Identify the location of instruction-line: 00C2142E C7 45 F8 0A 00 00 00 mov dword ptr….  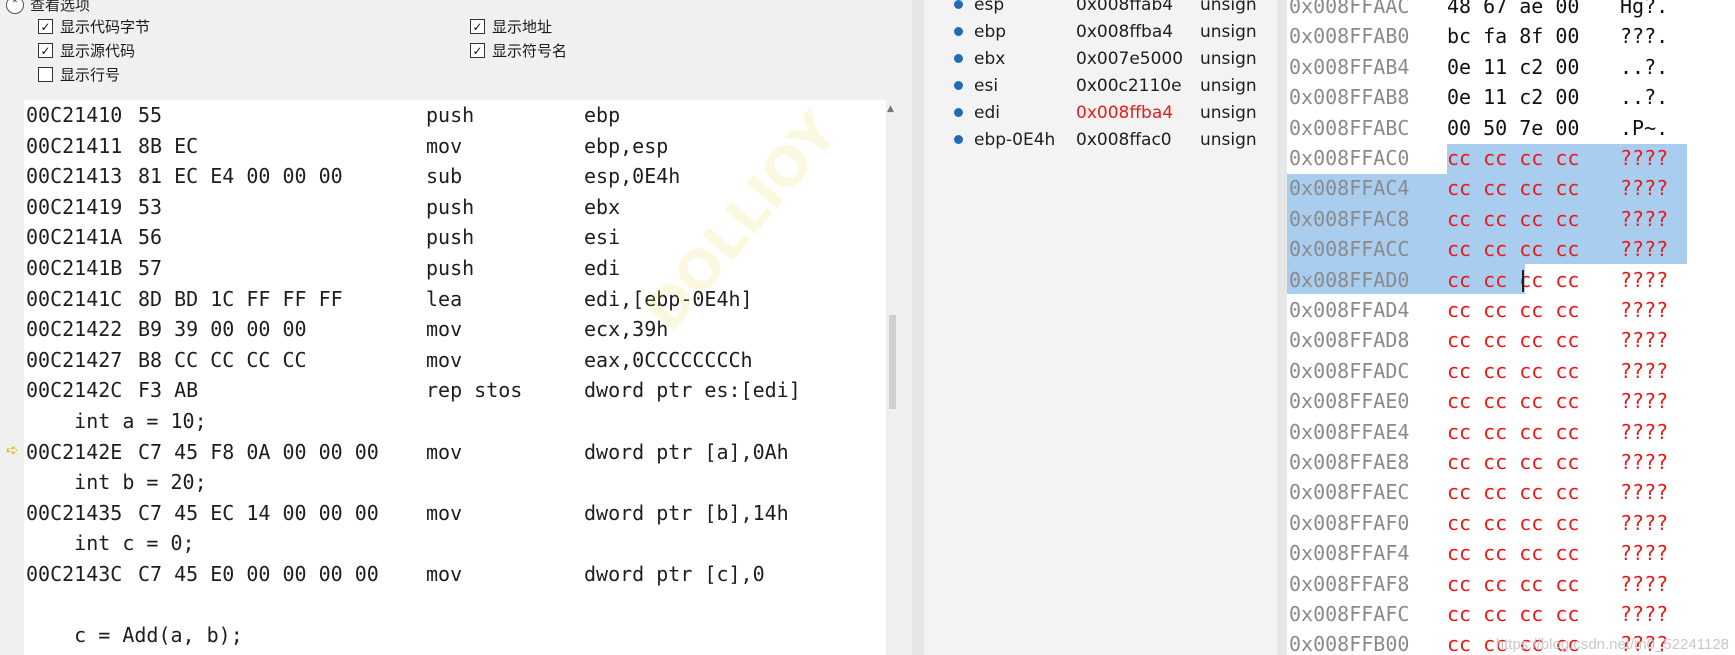
(407, 452).